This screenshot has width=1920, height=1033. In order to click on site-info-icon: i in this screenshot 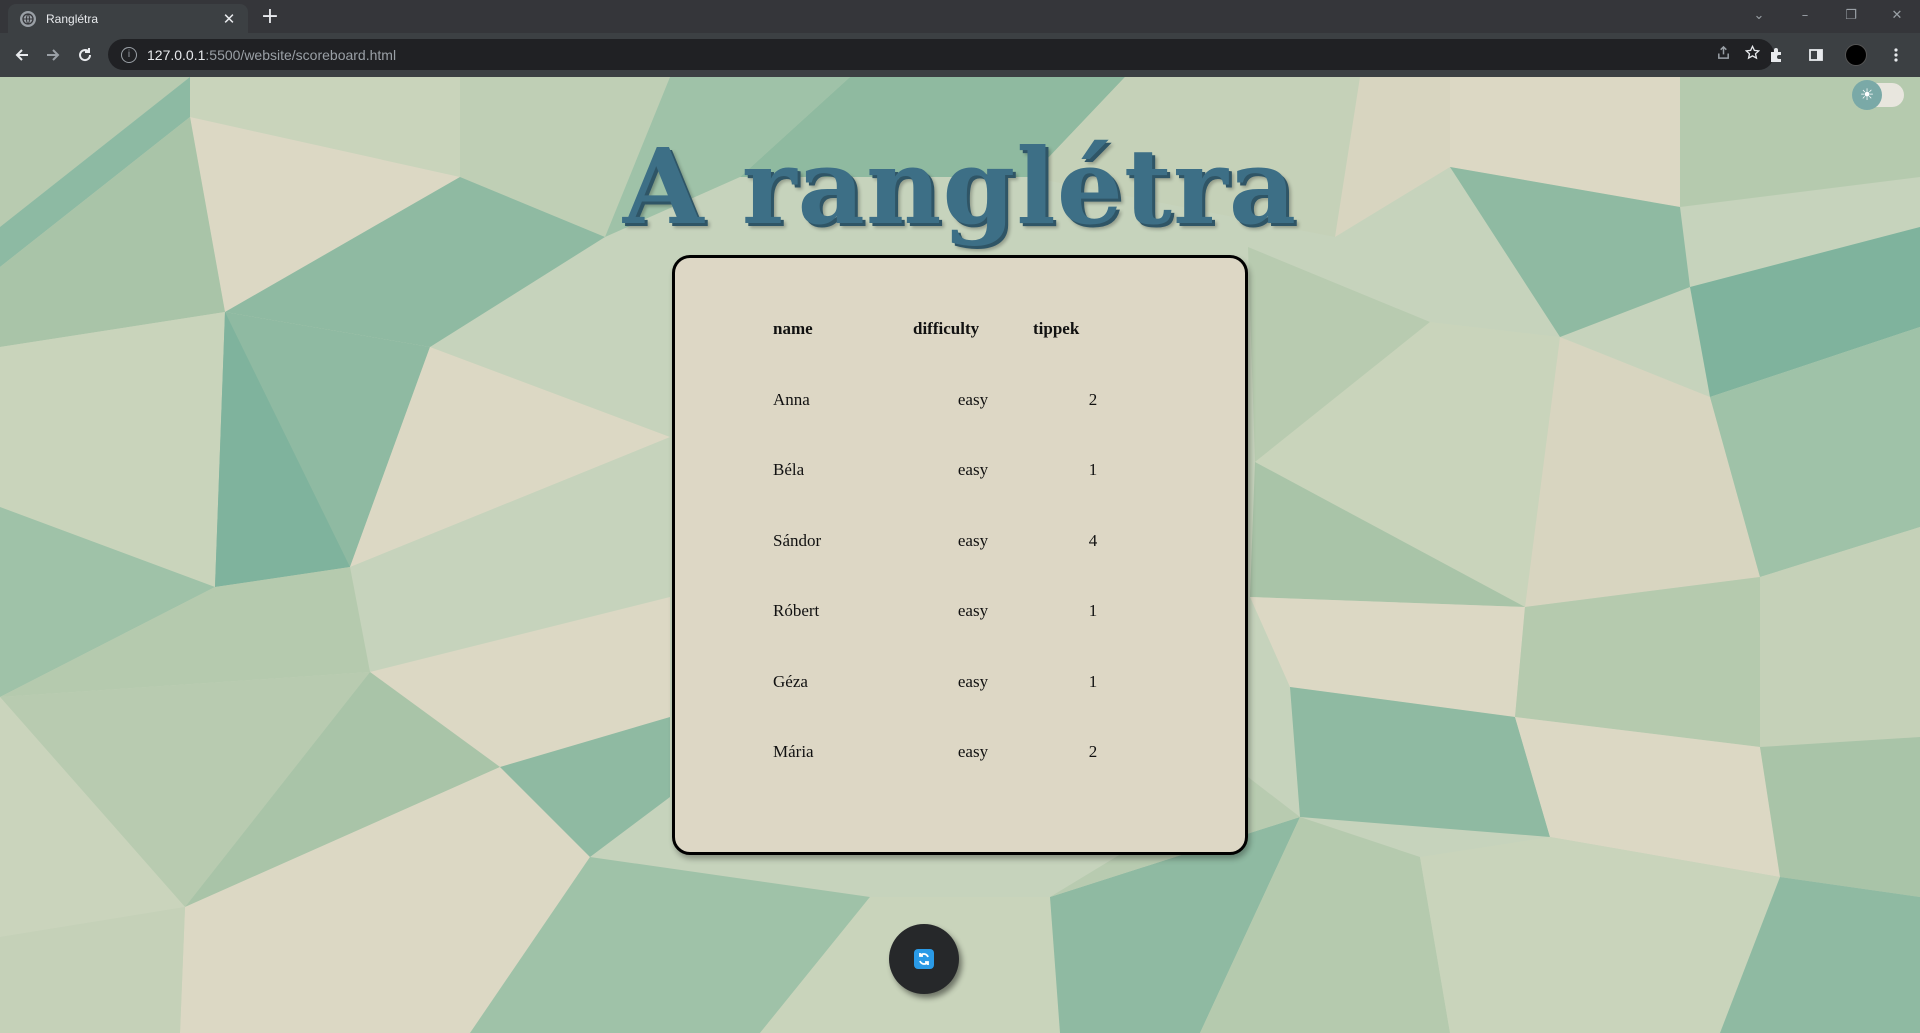, I will do `click(129, 54)`.